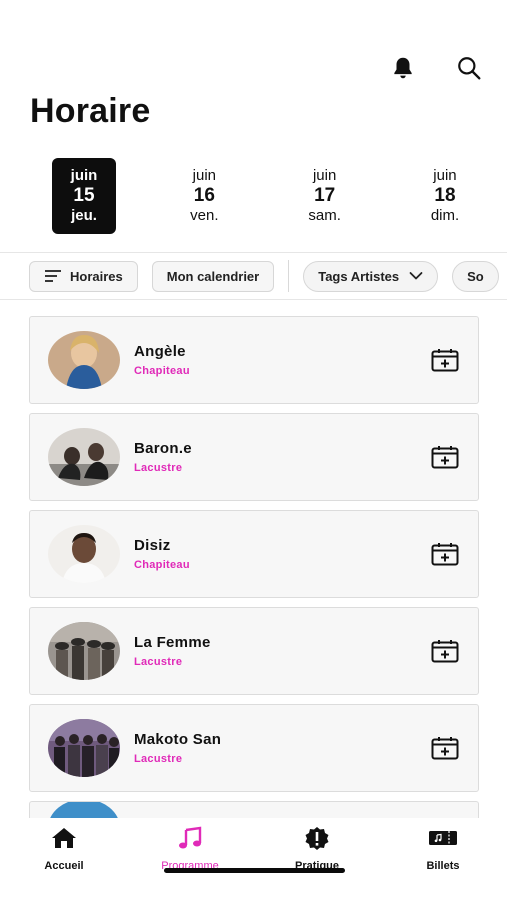  Describe the element at coordinates (324, 215) in the screenshot. I see `date-weekday: sam.` at that location.